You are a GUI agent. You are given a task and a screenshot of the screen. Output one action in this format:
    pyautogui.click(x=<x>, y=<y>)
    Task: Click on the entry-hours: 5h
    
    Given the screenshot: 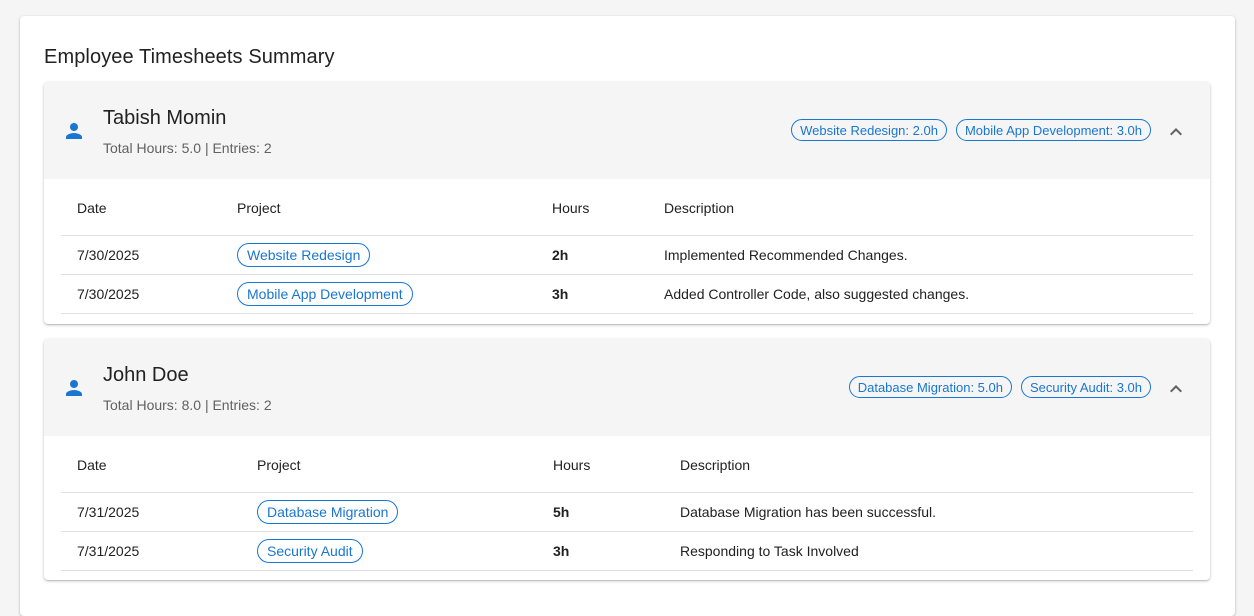 What is the action you would take?
    pyautogui.click(x=600, y=512)
    